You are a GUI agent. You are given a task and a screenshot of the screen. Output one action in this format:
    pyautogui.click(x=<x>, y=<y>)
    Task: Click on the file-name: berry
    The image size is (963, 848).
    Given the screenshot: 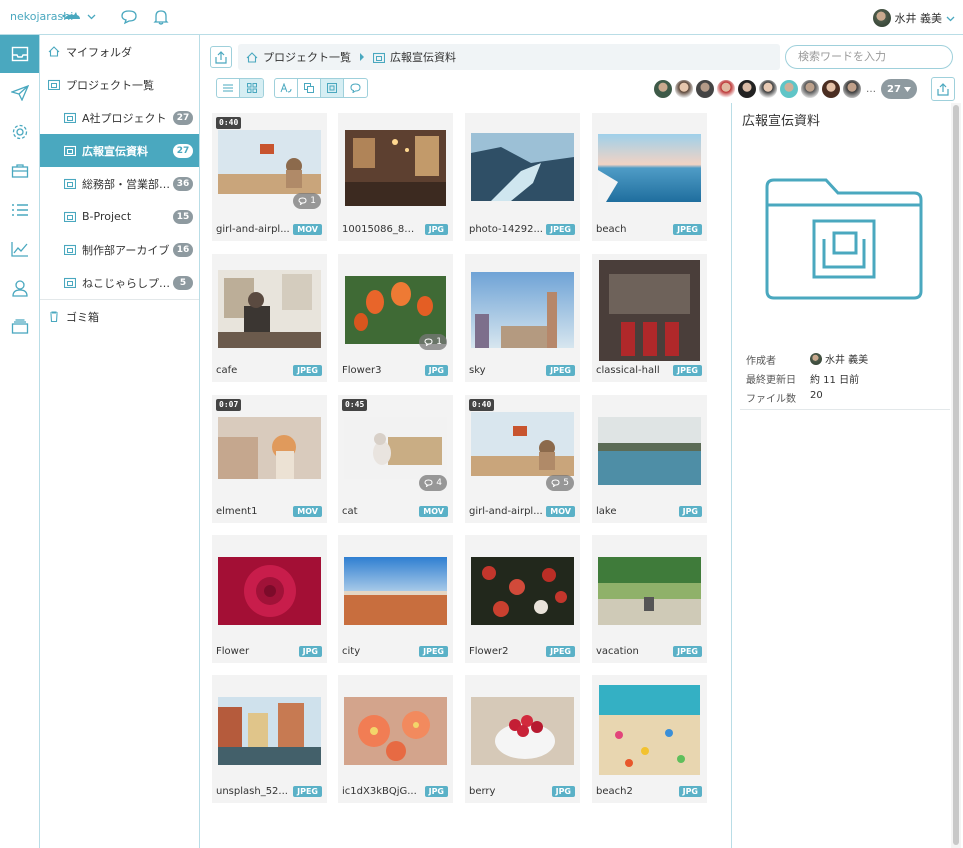 What is the action you would take?
    pyautogui.click(x=482, y=791)
    